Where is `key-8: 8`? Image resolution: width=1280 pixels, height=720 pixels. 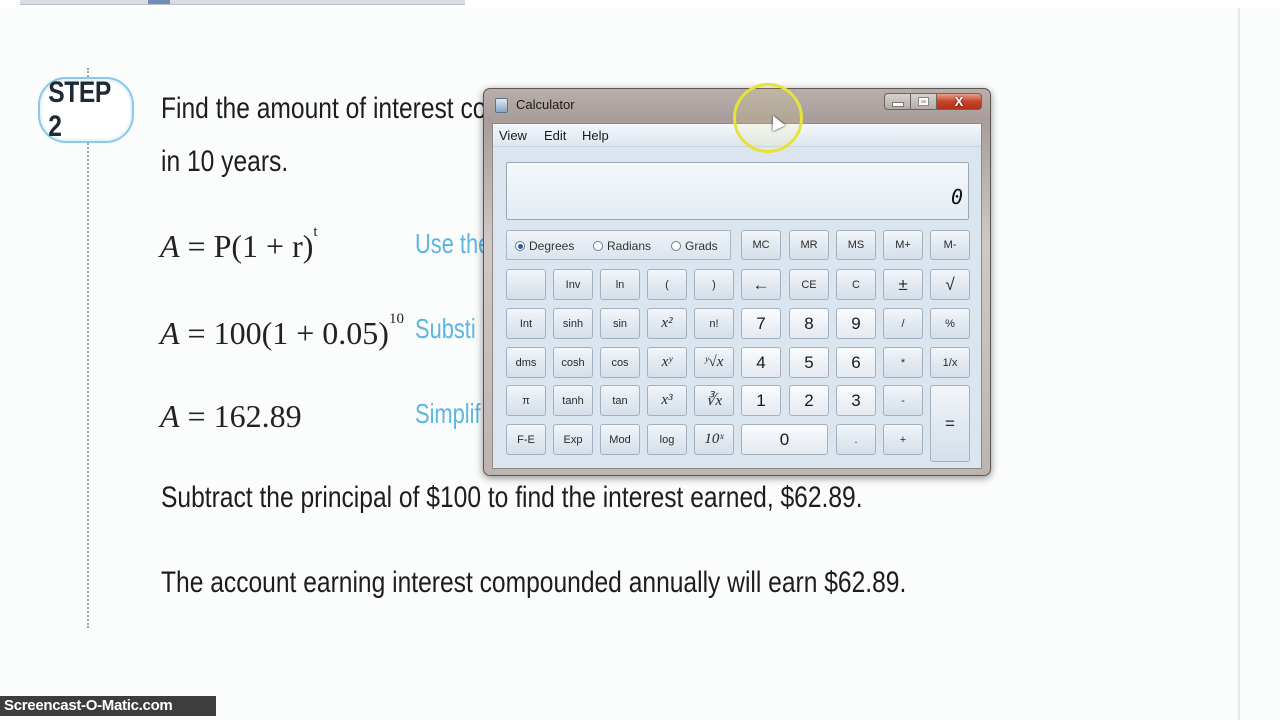
key-8: 8 is located at coordinates (809, 323).